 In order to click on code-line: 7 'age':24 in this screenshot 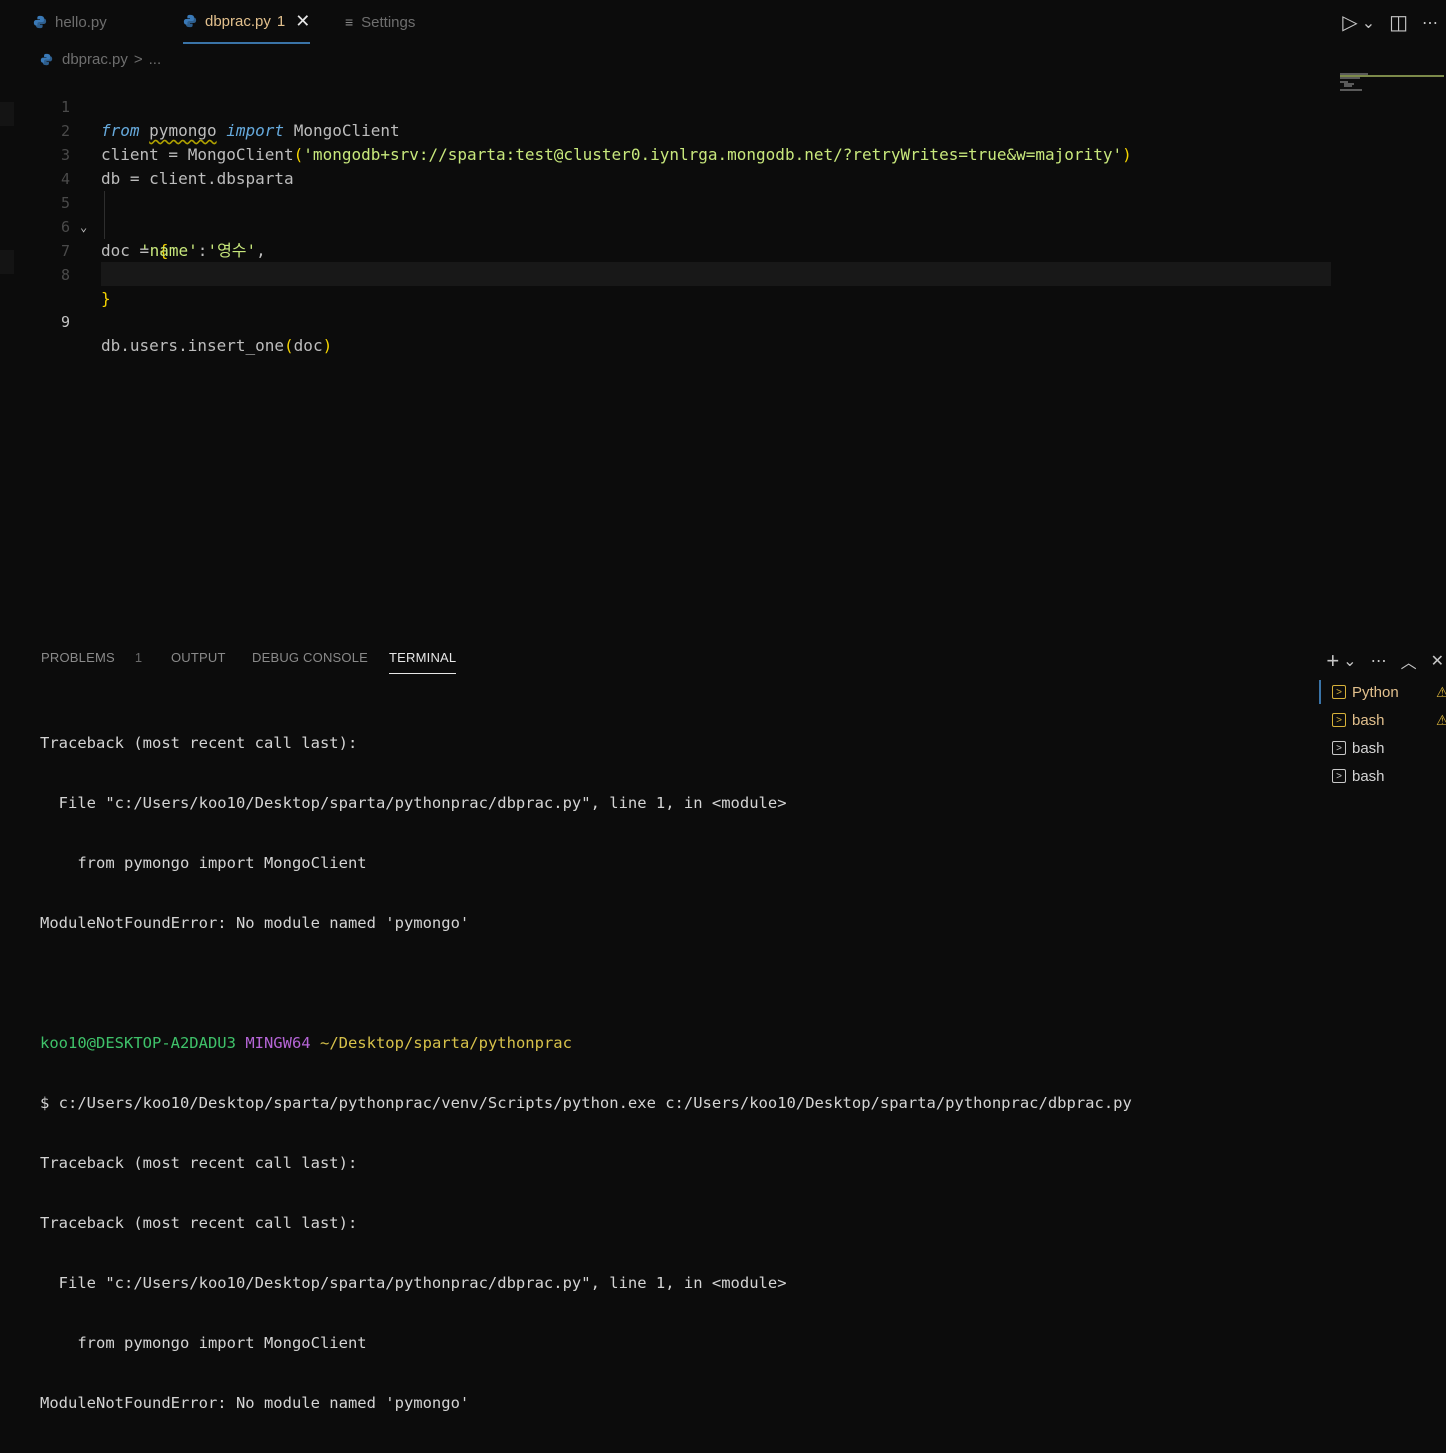, I will do `click(668, 249)`.